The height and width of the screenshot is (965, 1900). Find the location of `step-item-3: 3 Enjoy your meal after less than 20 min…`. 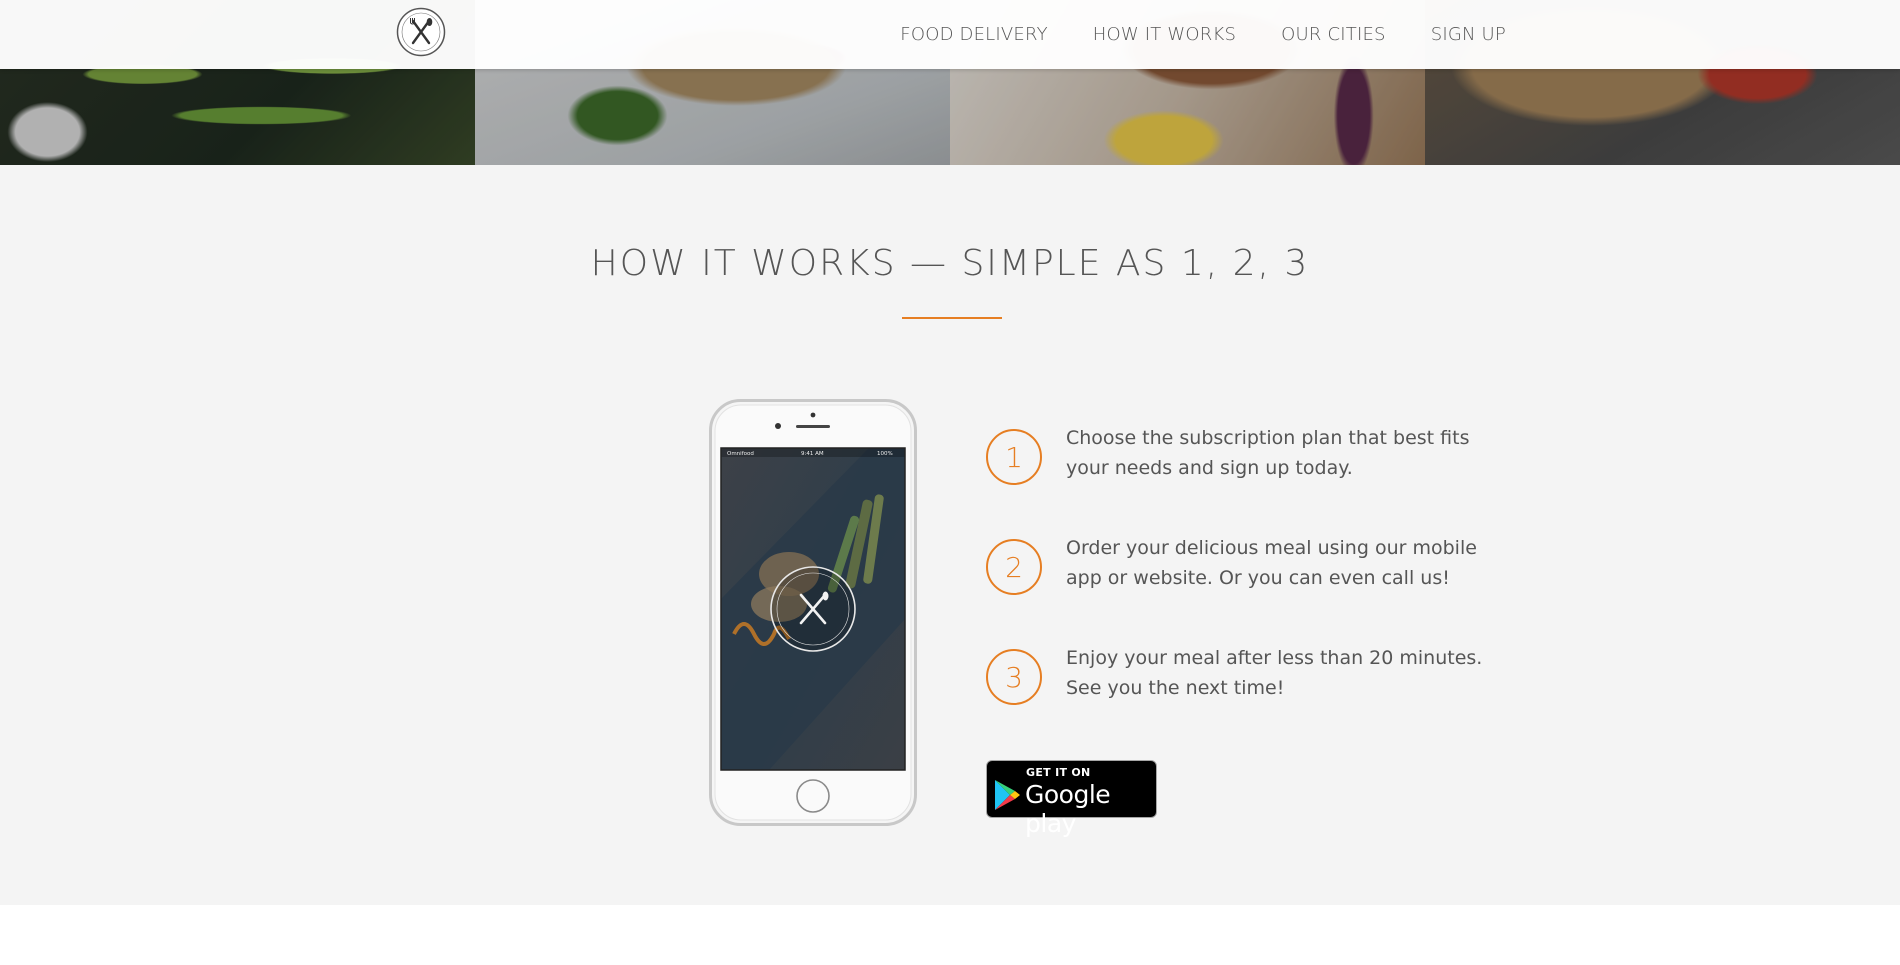

step-item-3: 3 Enjoy your meal after less than 20 min… is located at coordinates (1246, 703).